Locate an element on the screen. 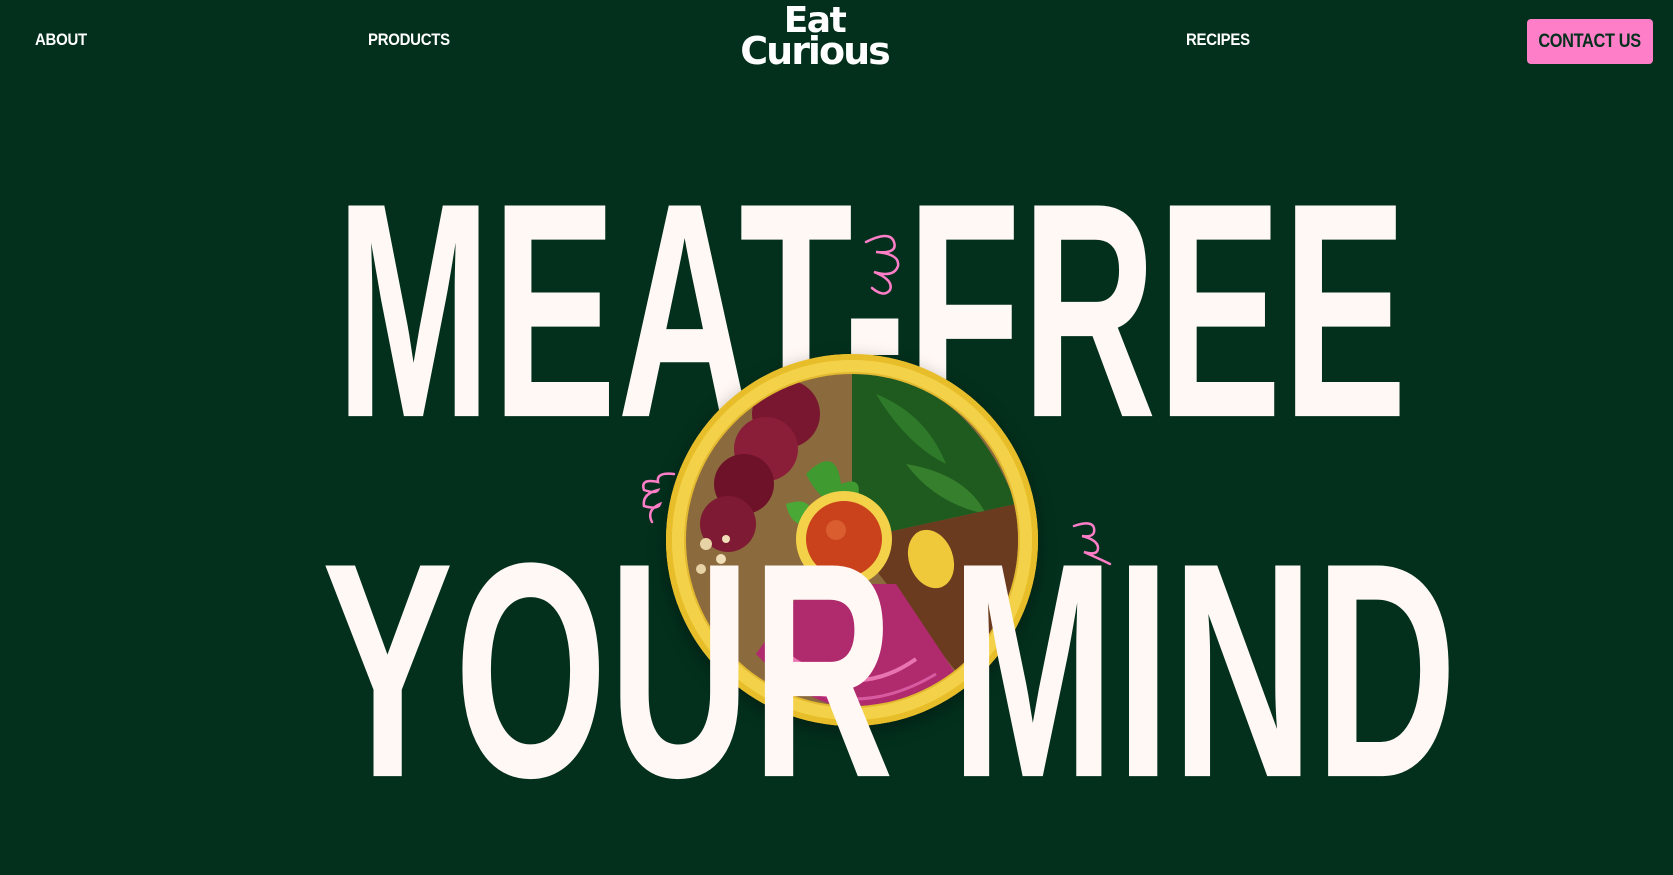  nav-recipes-link: RECIPES is located at coordinates (1218, 40).